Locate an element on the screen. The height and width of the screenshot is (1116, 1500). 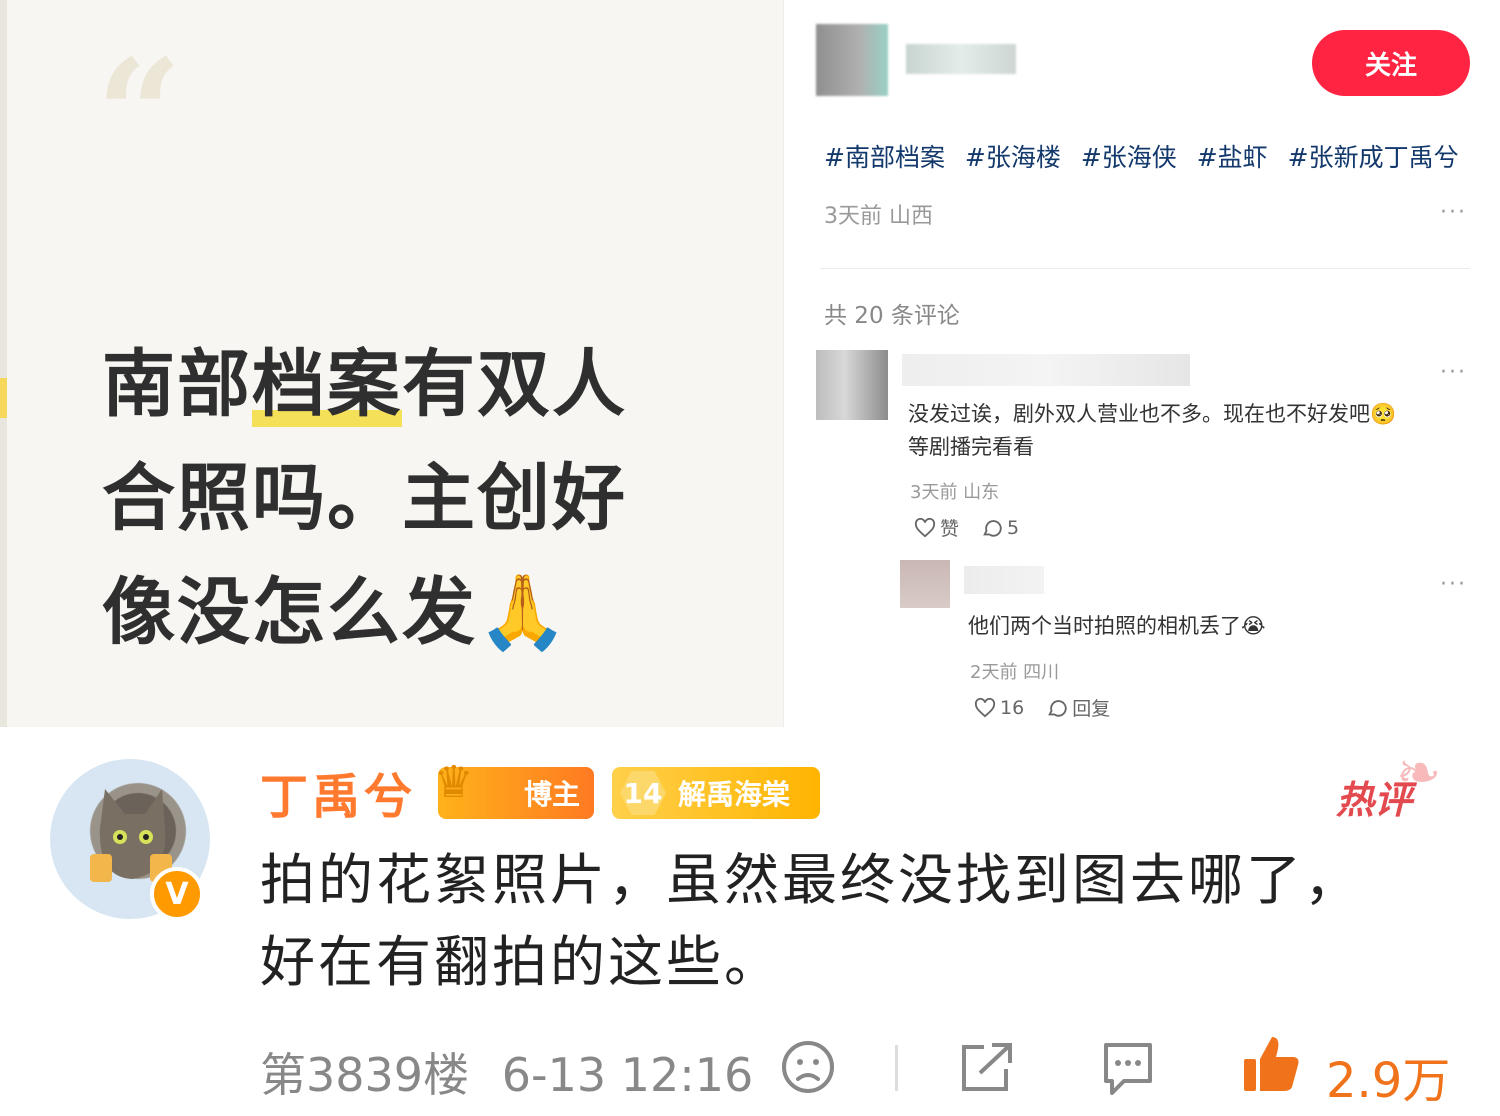
reply-count: 5 is located at coordinates (1013, 527).